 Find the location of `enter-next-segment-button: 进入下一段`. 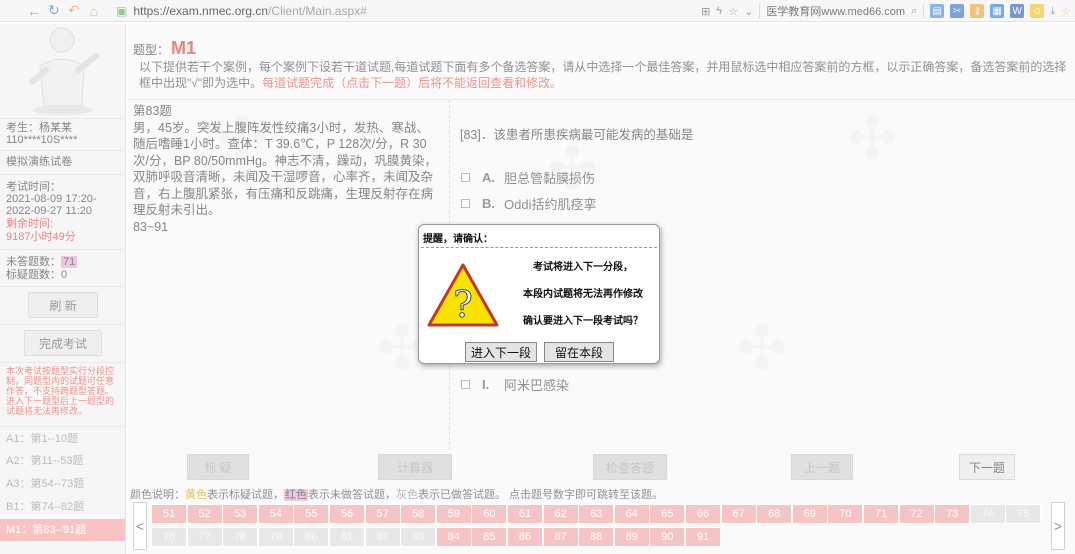

enter-next-segment-button: 进入下一段 is located at coordinates (501, 352).